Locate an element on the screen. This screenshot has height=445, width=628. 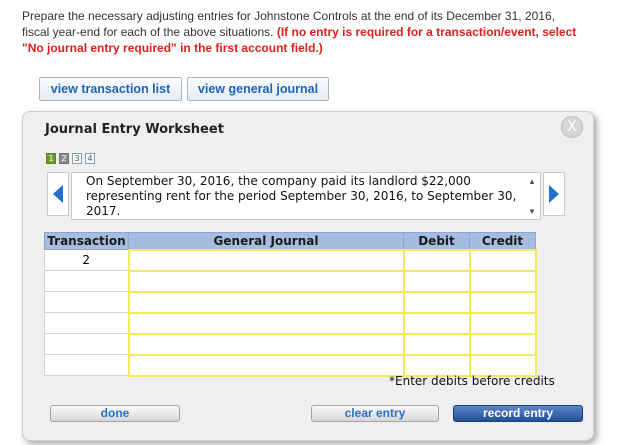
clear-entry-button: clear entry is located at coordinates (375, 413).